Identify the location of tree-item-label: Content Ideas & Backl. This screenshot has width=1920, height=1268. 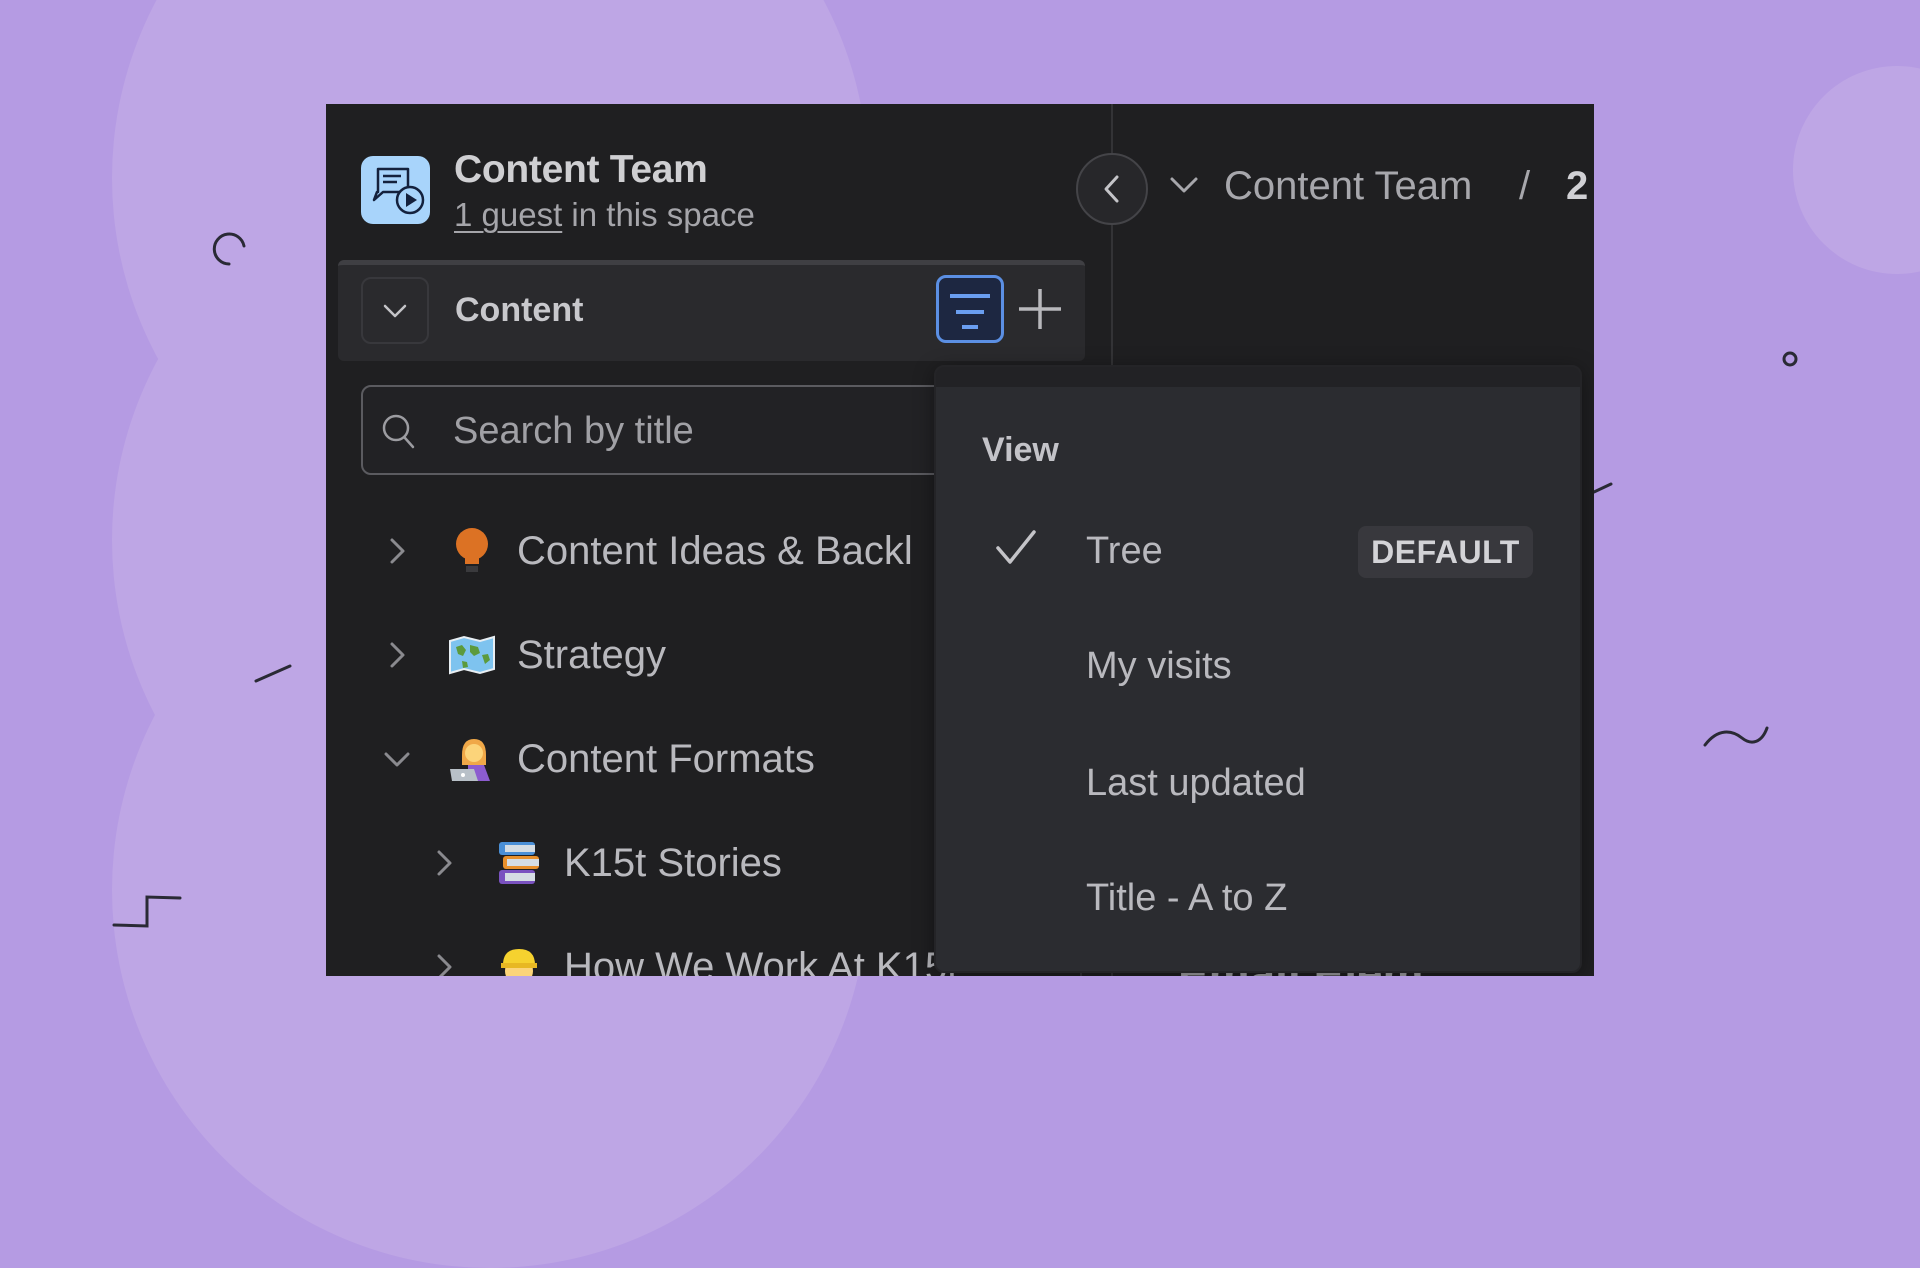
(715, 550).